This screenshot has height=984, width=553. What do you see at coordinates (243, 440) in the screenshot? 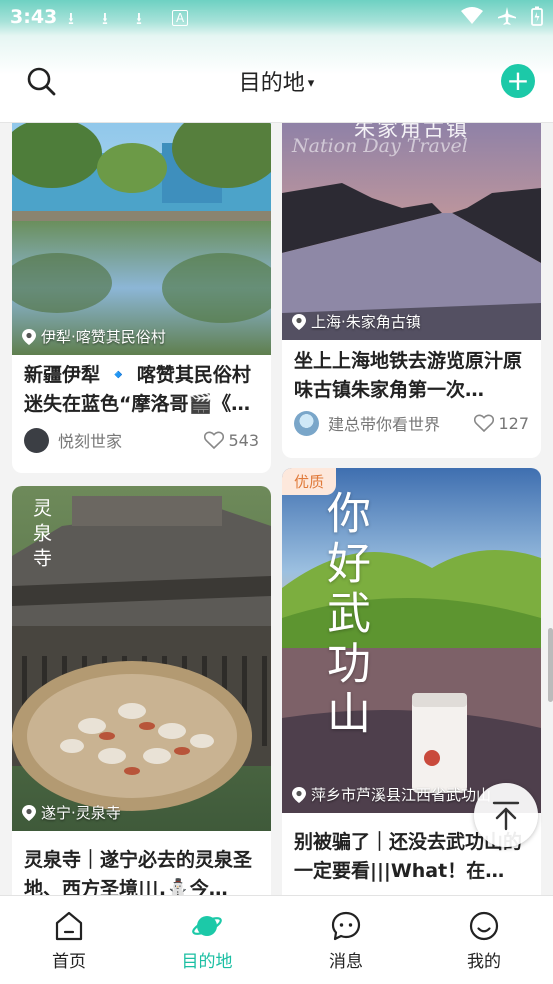
I see `like-count: 543` at bounding box center [243, 440].